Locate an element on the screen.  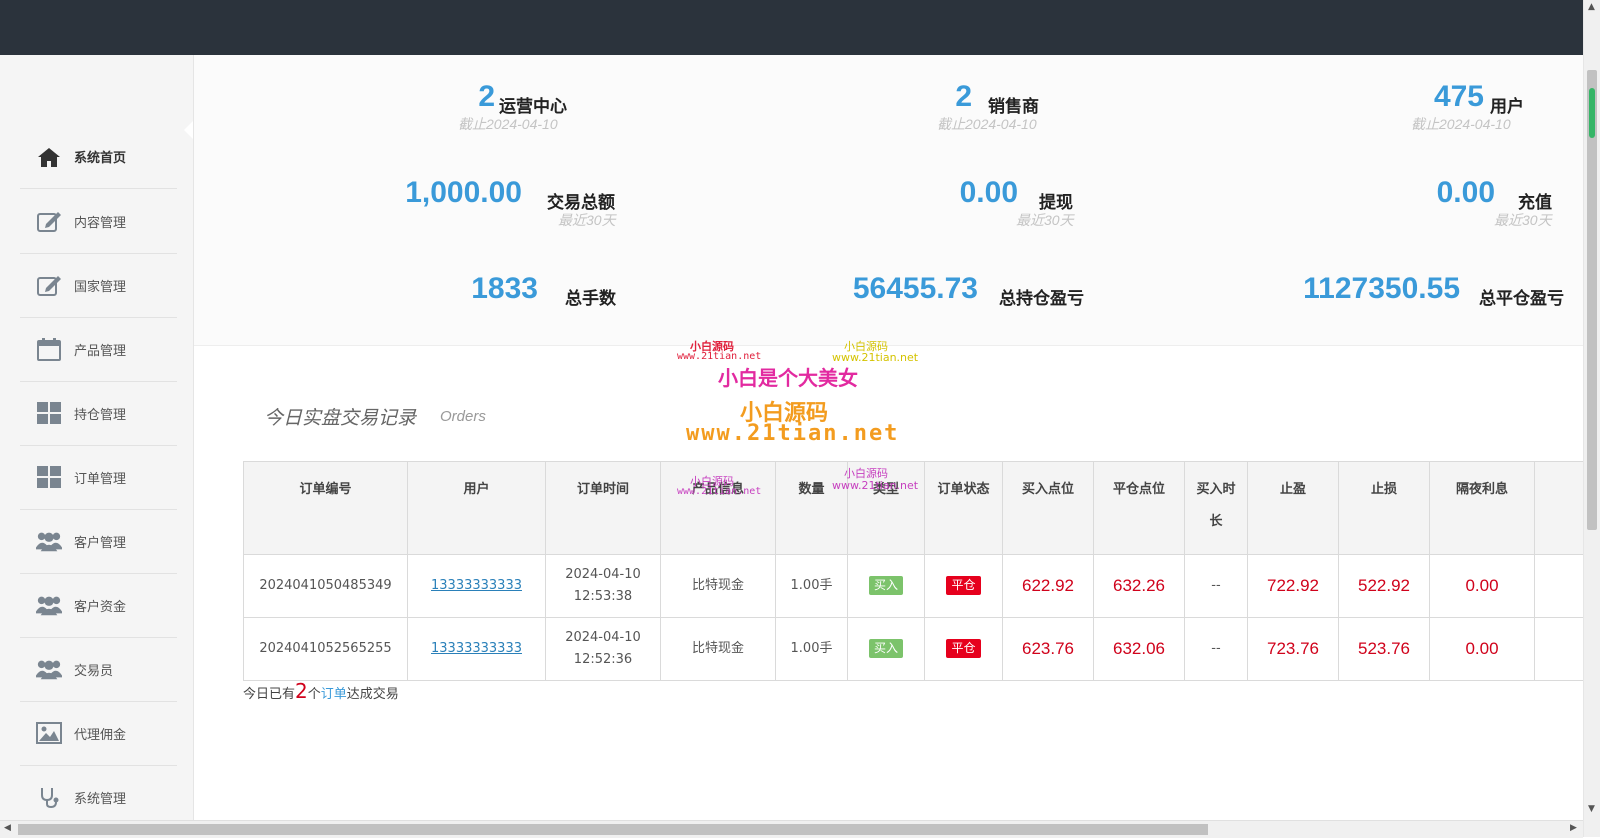
order-time: 2024-04-10 12:52:36 is located at coordinates (603, 649).